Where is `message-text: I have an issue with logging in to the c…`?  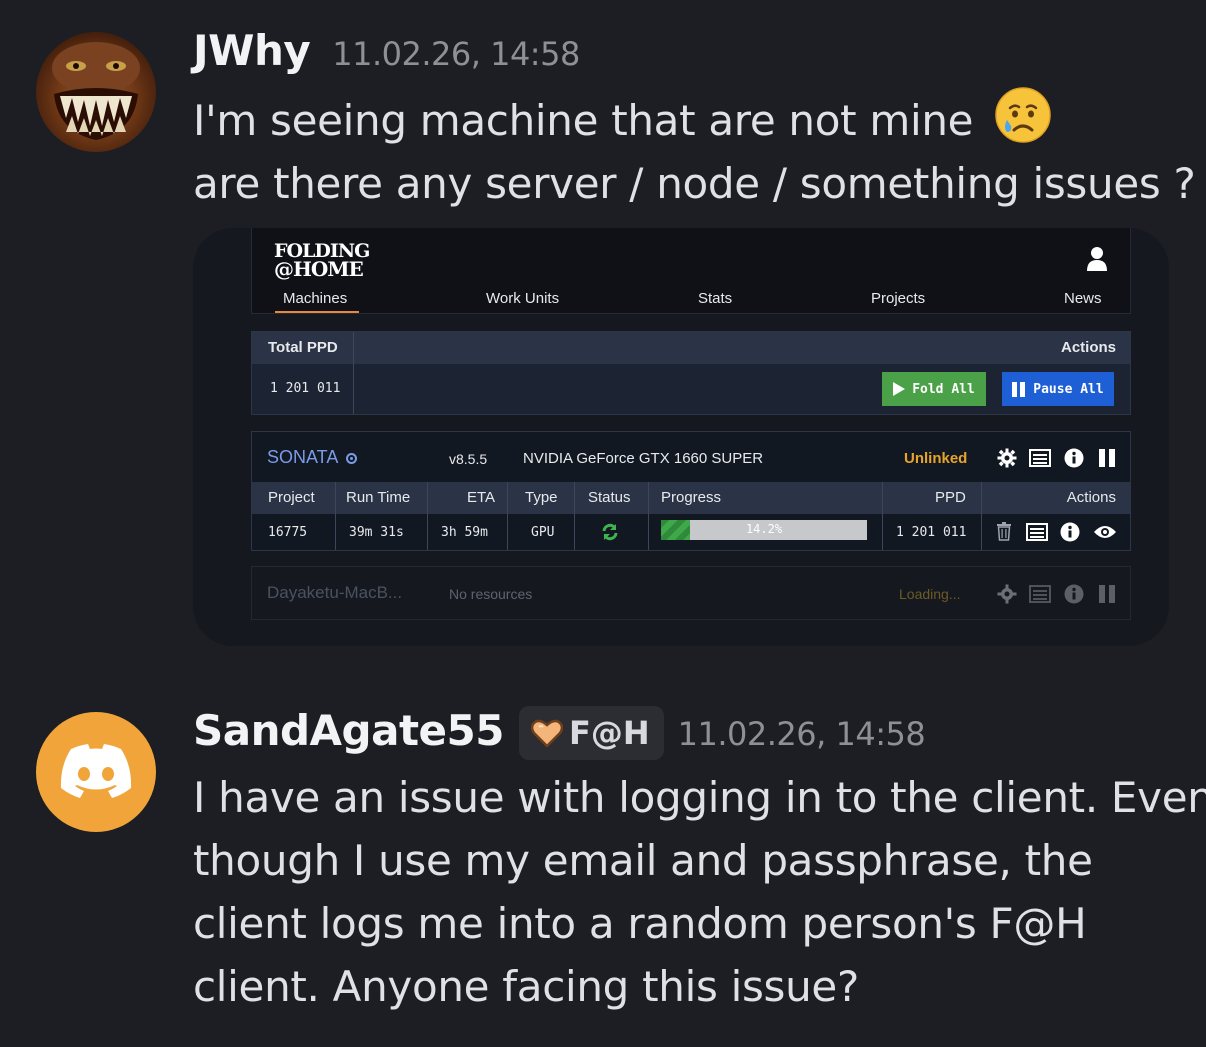
message-text: I have an issue with logging in to the c… is located at coordinates (699, 797).